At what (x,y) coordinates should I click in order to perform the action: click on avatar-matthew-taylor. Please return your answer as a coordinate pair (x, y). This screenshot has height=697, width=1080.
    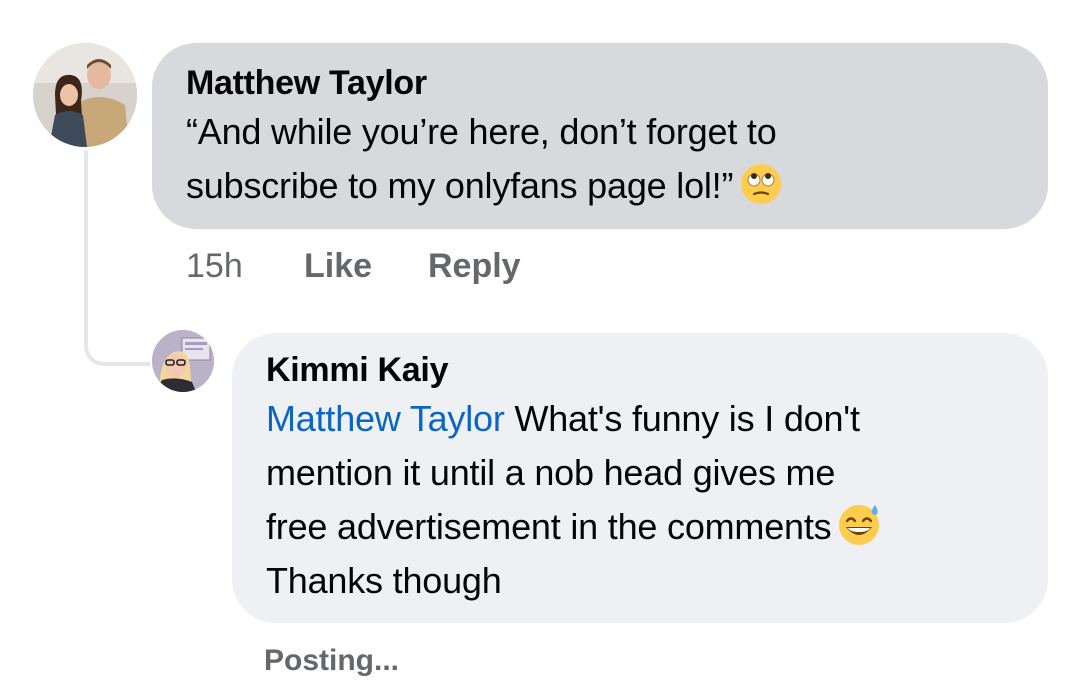
    Looking at the image, I should click on (85, 95).